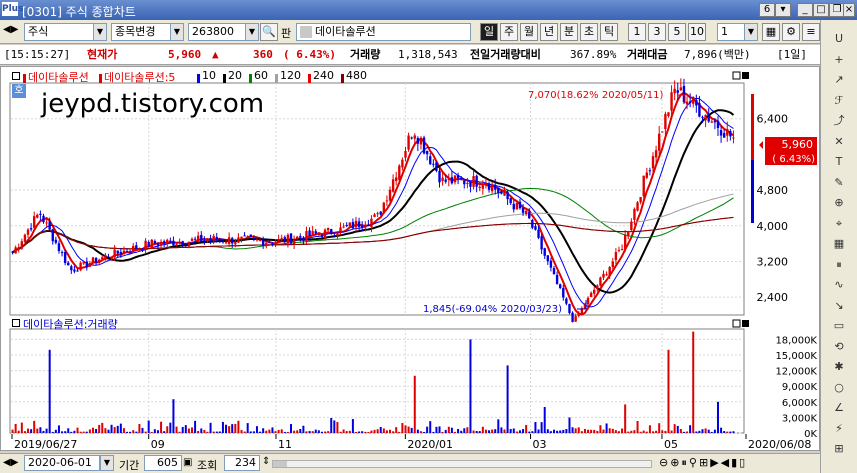 Image resolution: width=857 pixels, height=473 pixels. Describe the element at coordinates (745, 323) in the screenshot. I see `vol-pane-close-icon` at that location.